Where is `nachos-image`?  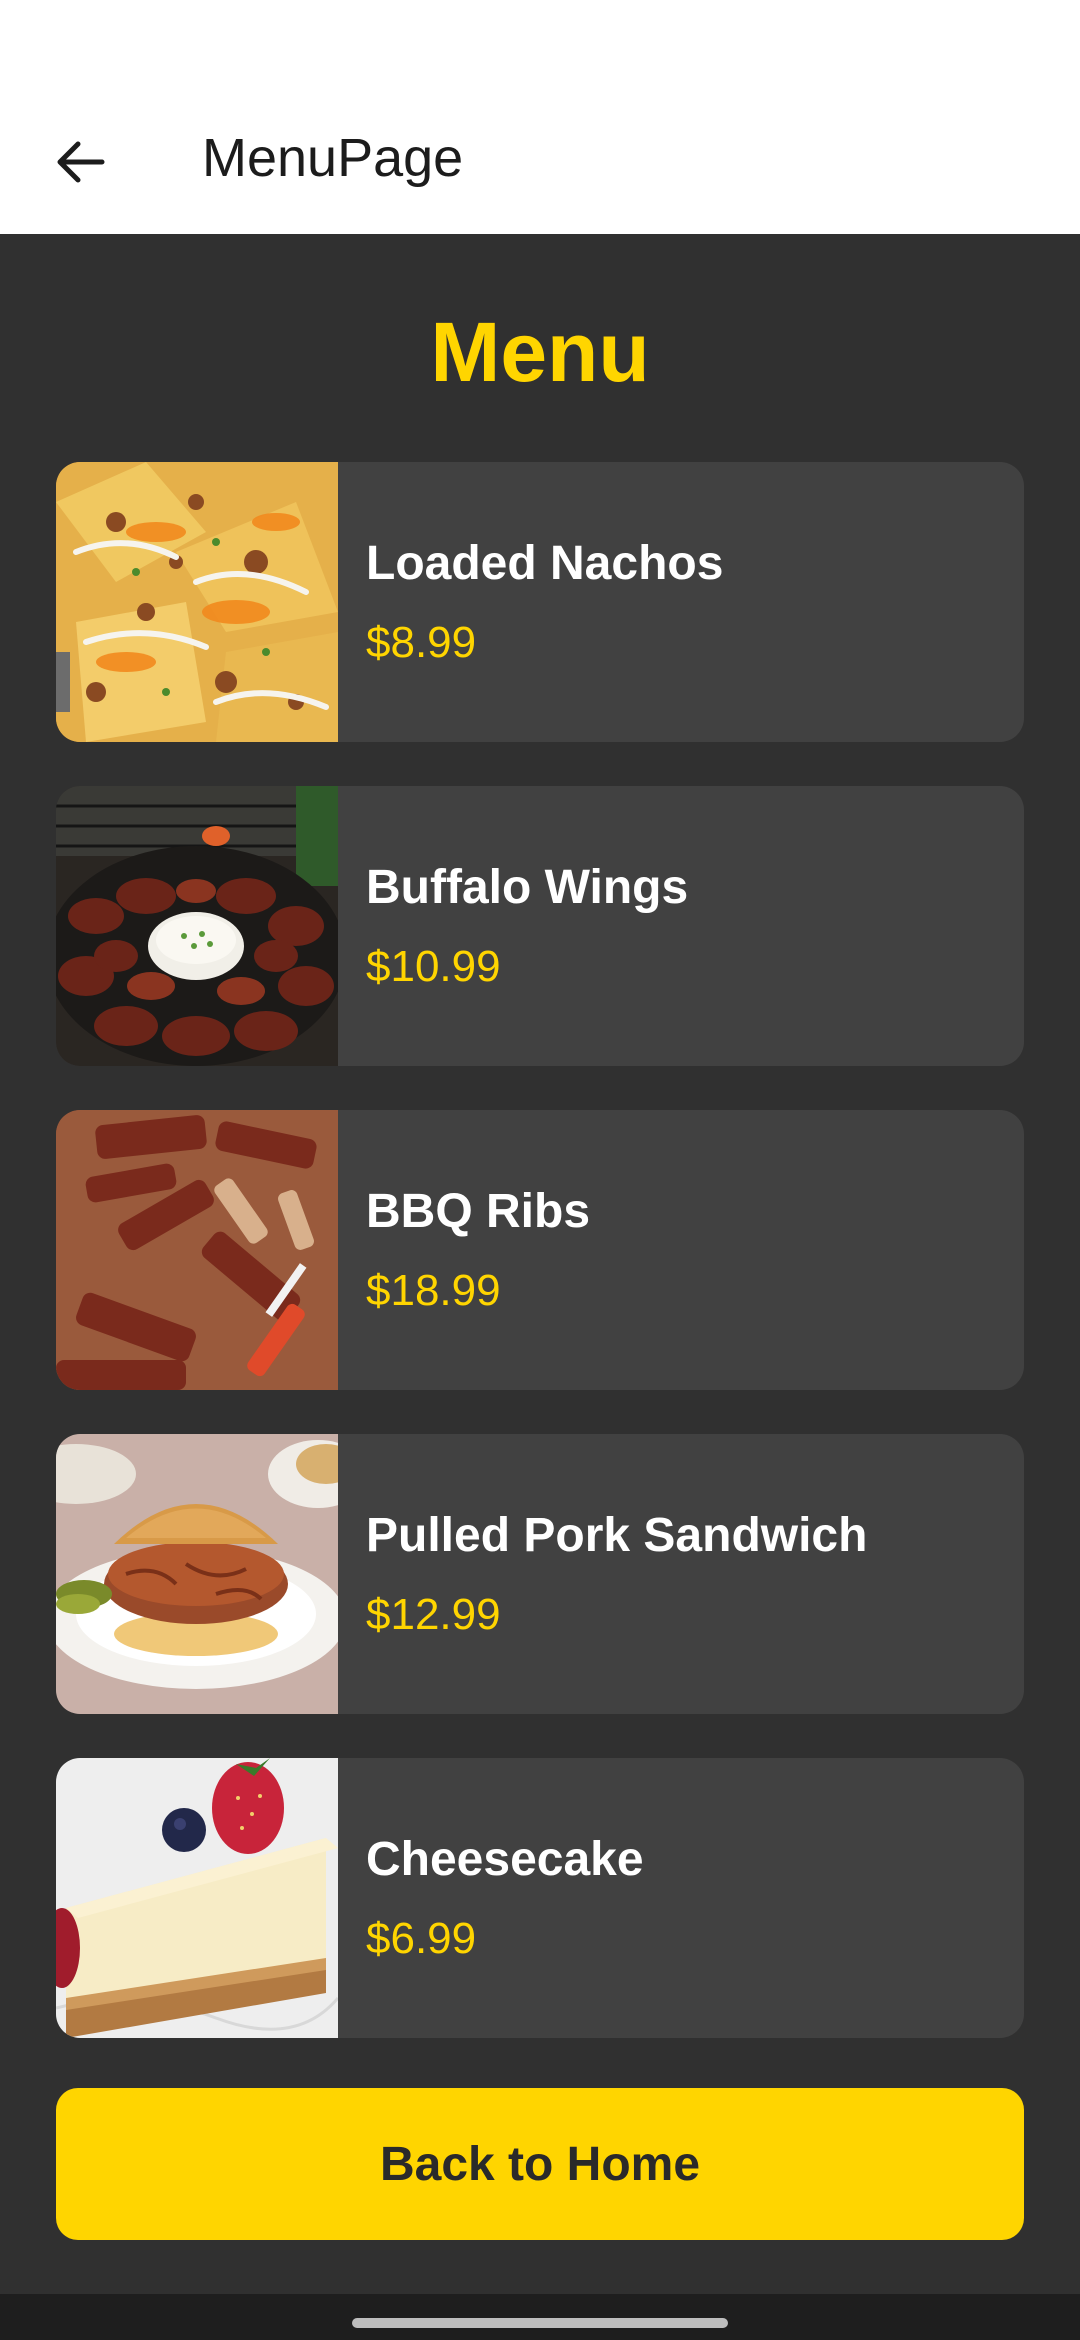 nachos-image is located at coordinates (197, 602).